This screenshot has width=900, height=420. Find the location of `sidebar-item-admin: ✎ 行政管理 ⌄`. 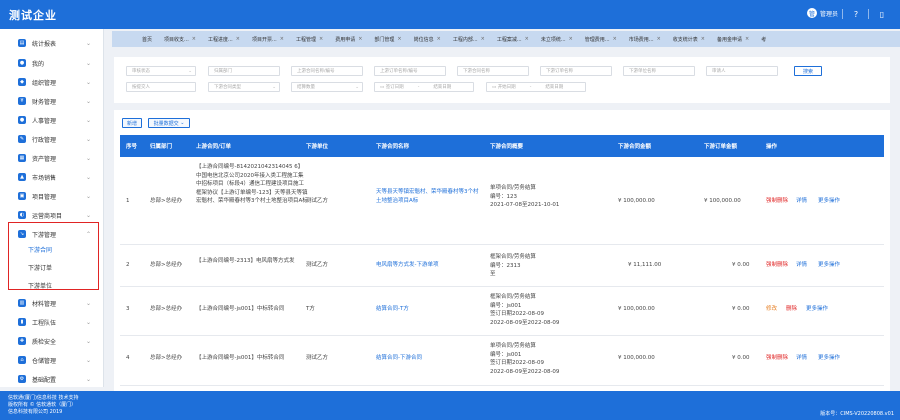

sidebar-item-admin: ✎ 行政管理 ⌄ is located at coordinates (52, 139).